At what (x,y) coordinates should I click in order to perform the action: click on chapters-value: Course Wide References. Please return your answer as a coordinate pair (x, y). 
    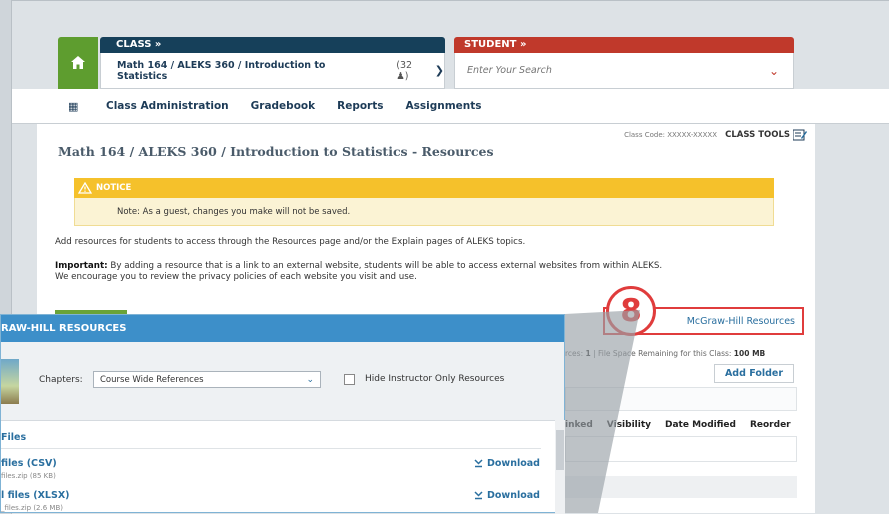
    Looking at the image, I should click on (152, 379).